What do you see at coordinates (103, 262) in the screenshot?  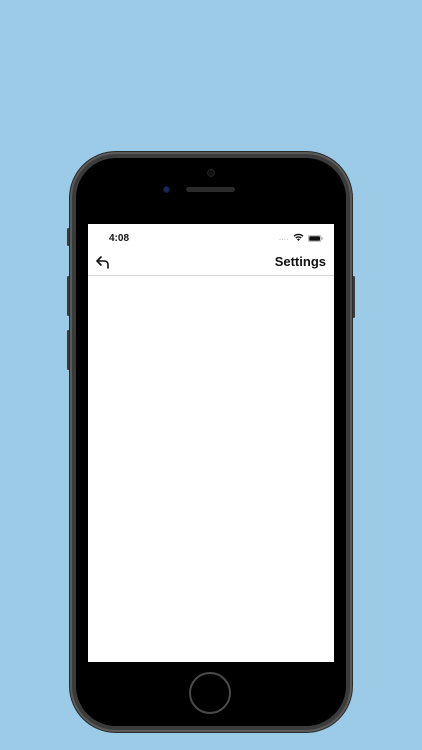 I see `back-arrow-icon` at bounding box center [103, 262].